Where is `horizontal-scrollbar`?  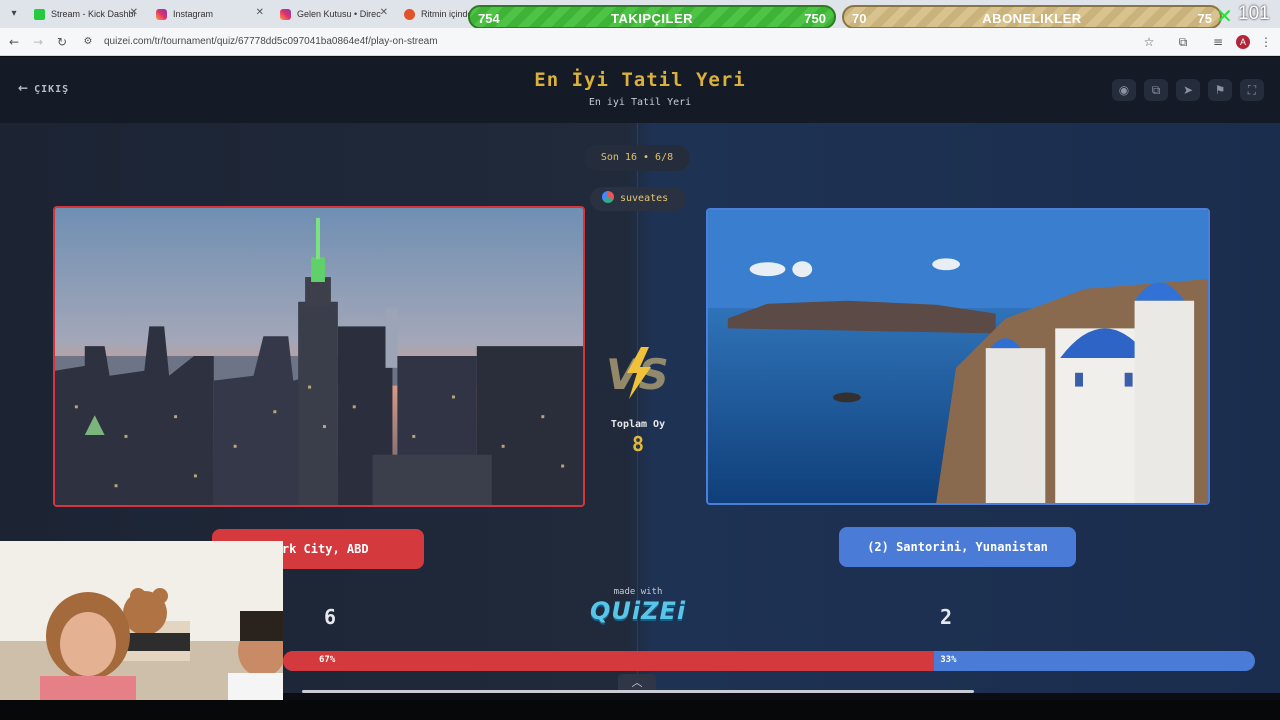 horizontal-scrollbar is located at coordinates (638, 691).